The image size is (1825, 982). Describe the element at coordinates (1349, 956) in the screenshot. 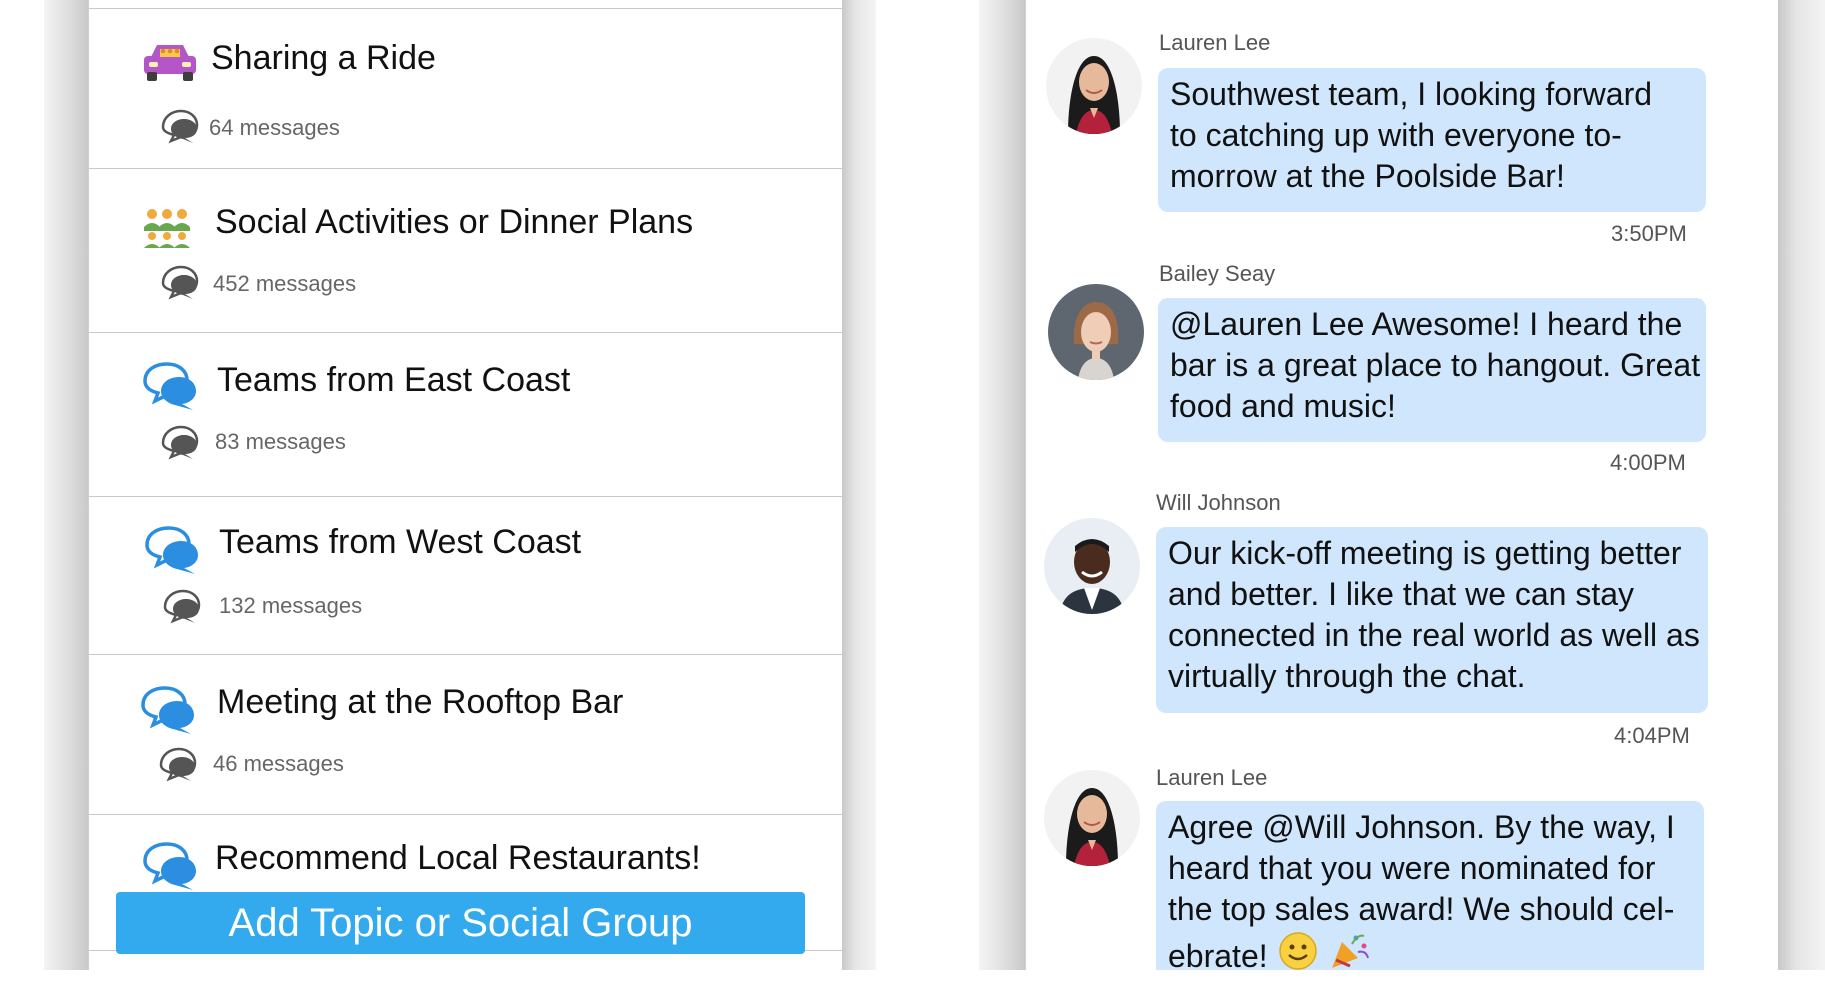

I see `party-popper-emoji` at that location.